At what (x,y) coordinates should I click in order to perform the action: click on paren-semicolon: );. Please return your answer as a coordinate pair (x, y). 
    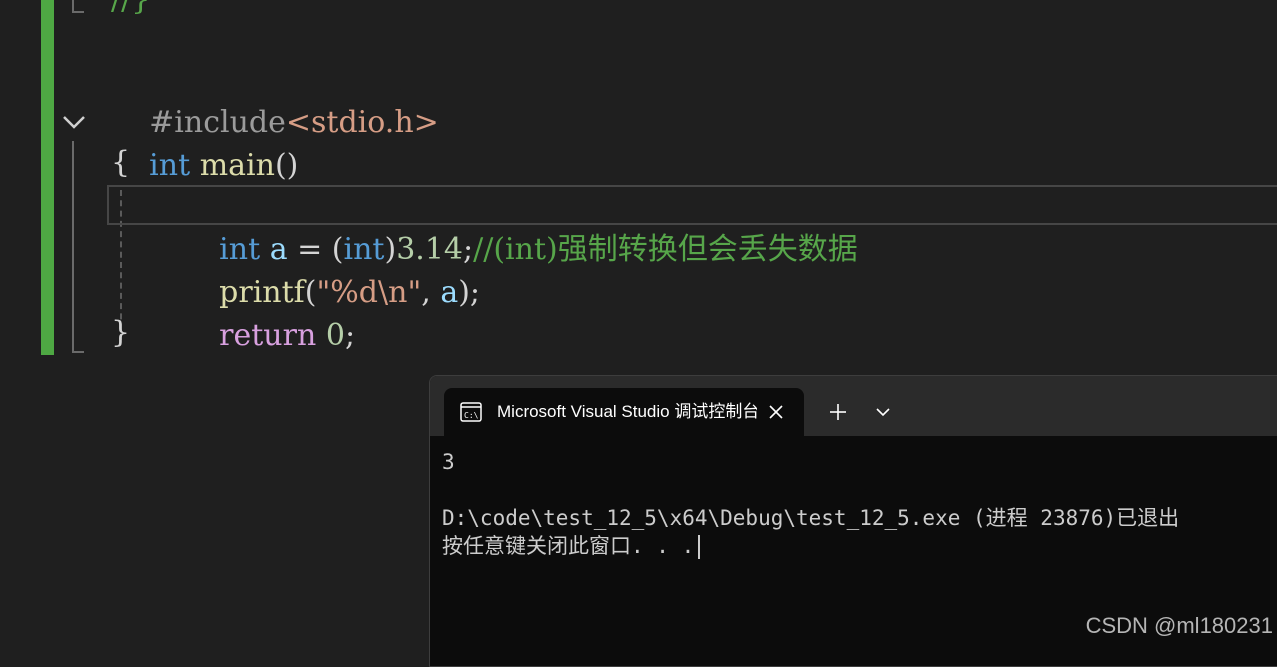
    Looking at the image, I should click on (469, 292).